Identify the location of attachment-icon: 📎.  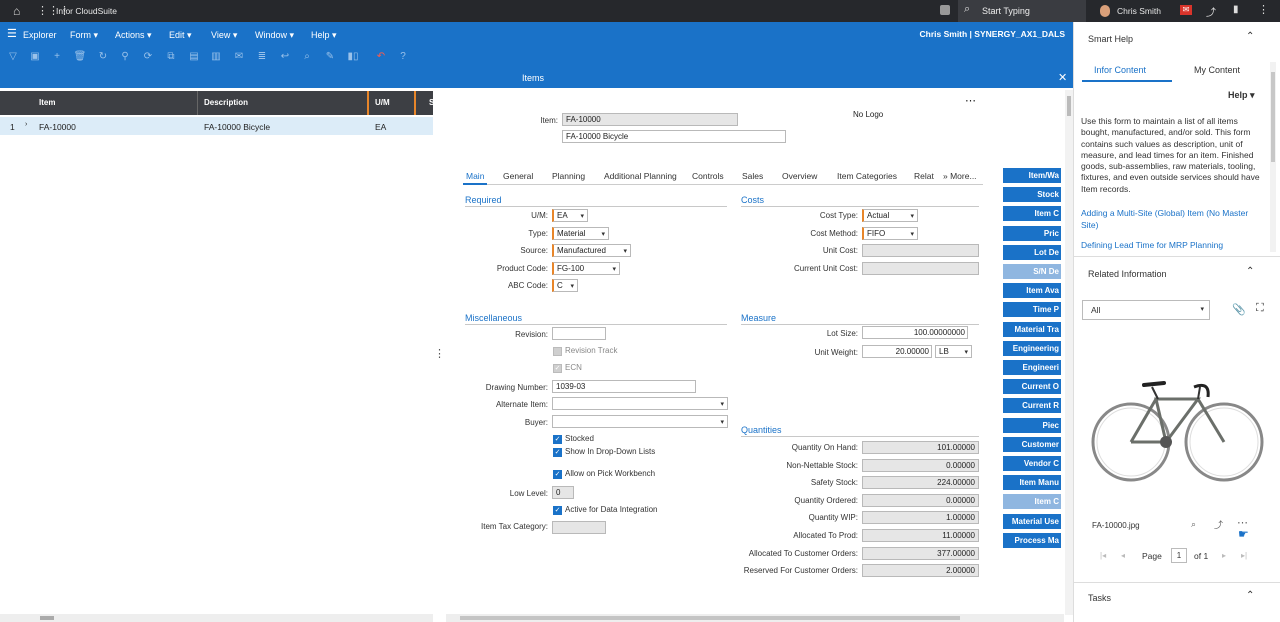
(1239, 309).